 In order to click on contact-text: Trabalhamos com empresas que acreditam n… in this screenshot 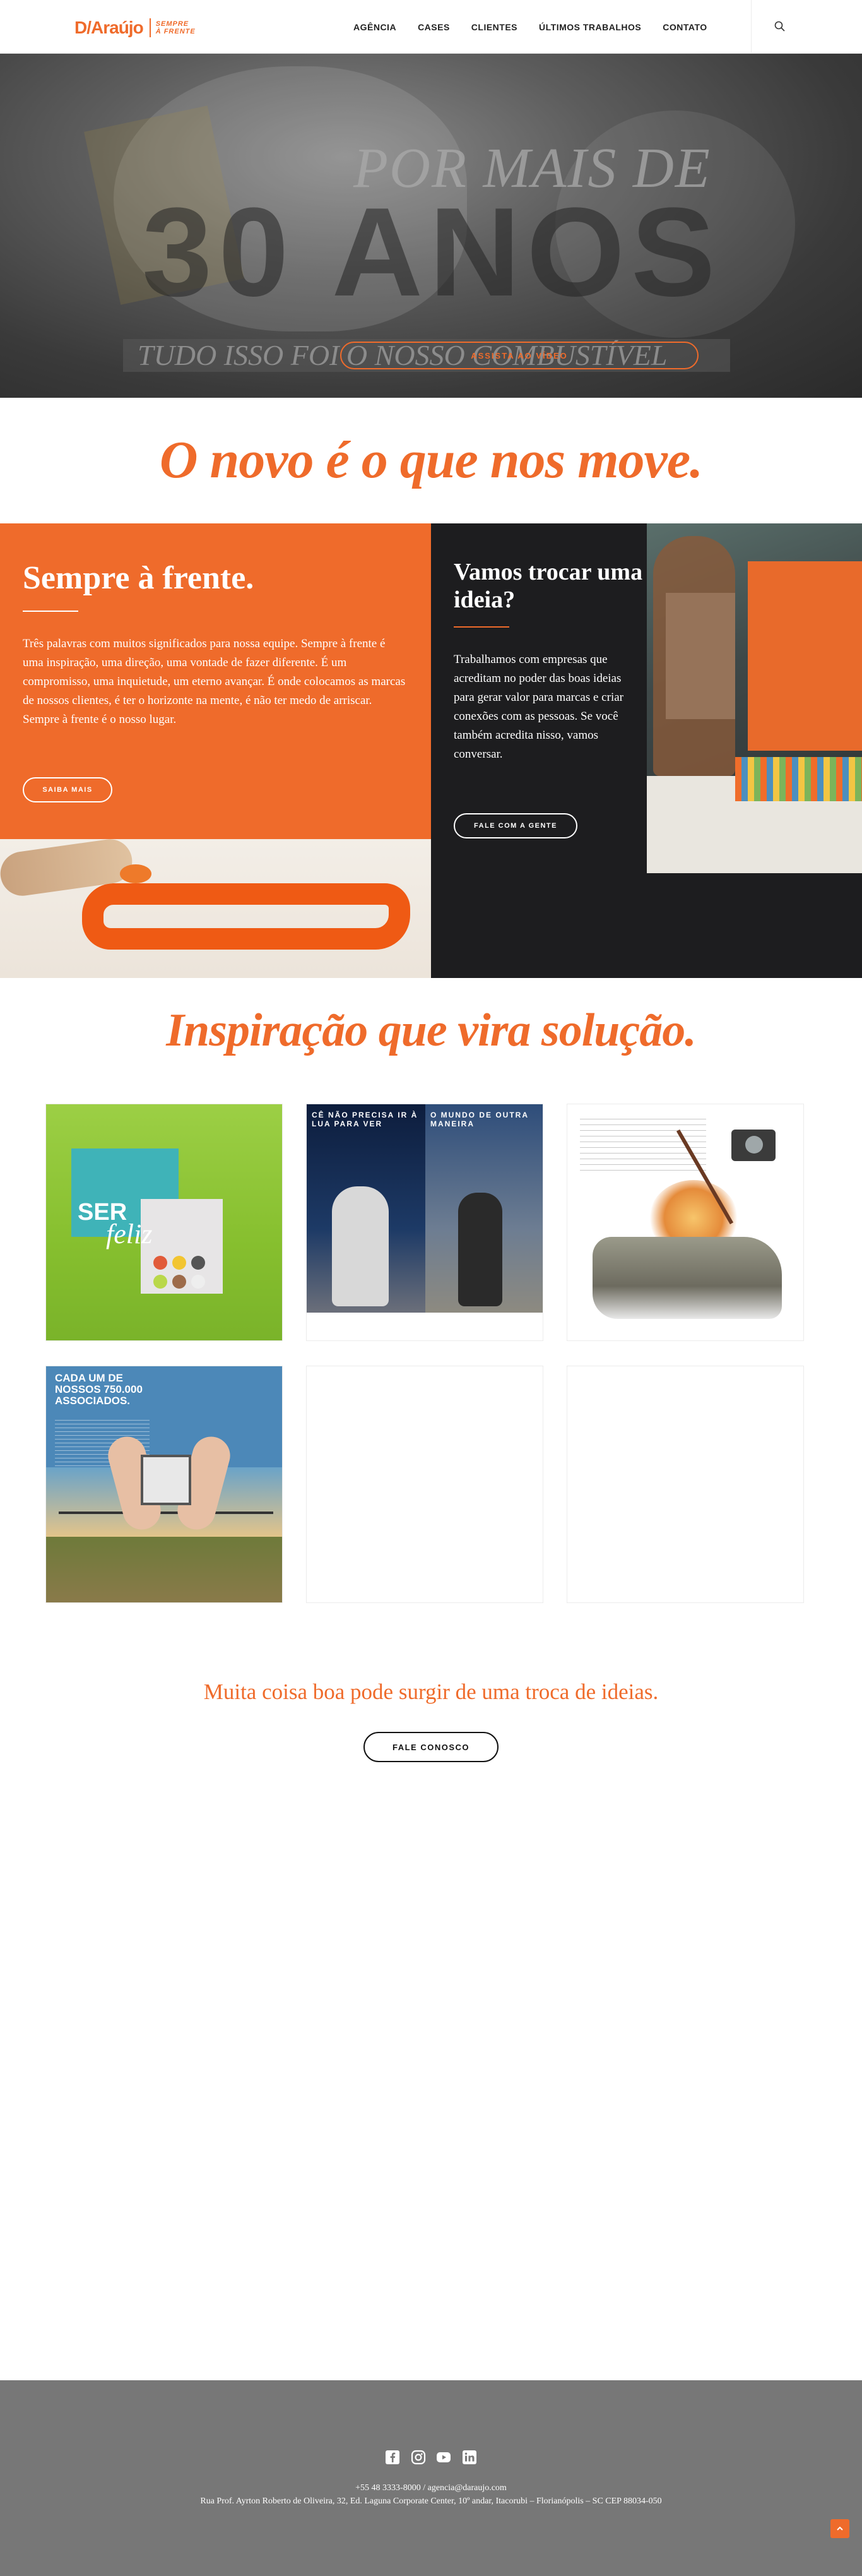, I will do `click(538, 707)`.